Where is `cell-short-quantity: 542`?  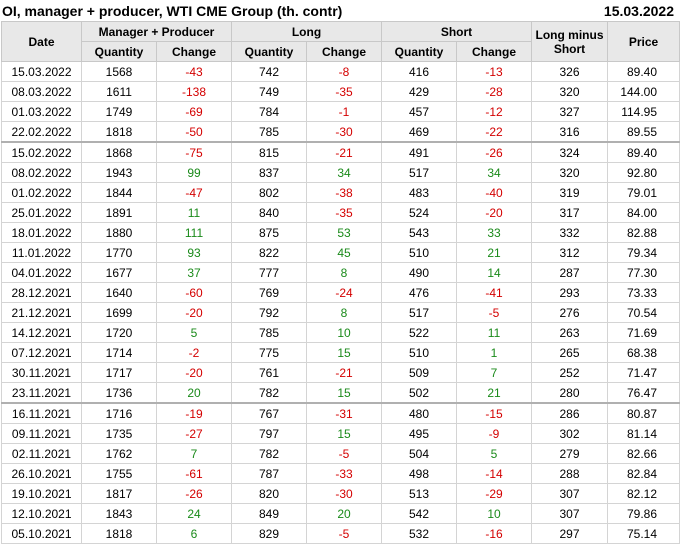 cell-short-quantity: 542 is located at coordinates (419, 513).